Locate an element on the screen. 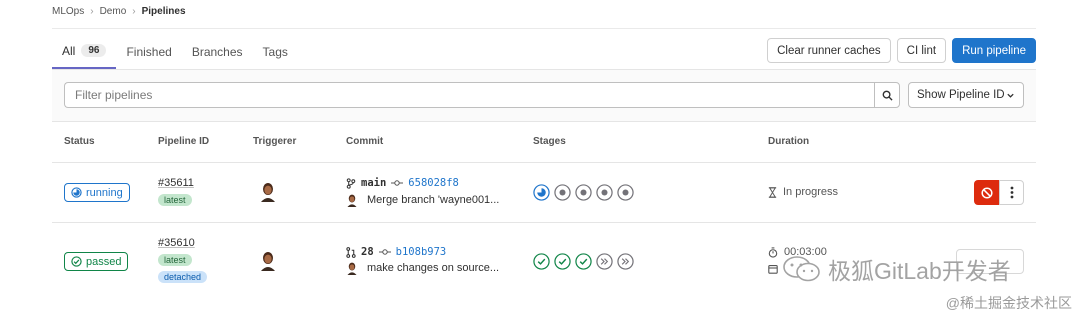 This screenshot has height=319, width=1080. pipeline-id-link: #35610 is located at coordinates (176, 243).